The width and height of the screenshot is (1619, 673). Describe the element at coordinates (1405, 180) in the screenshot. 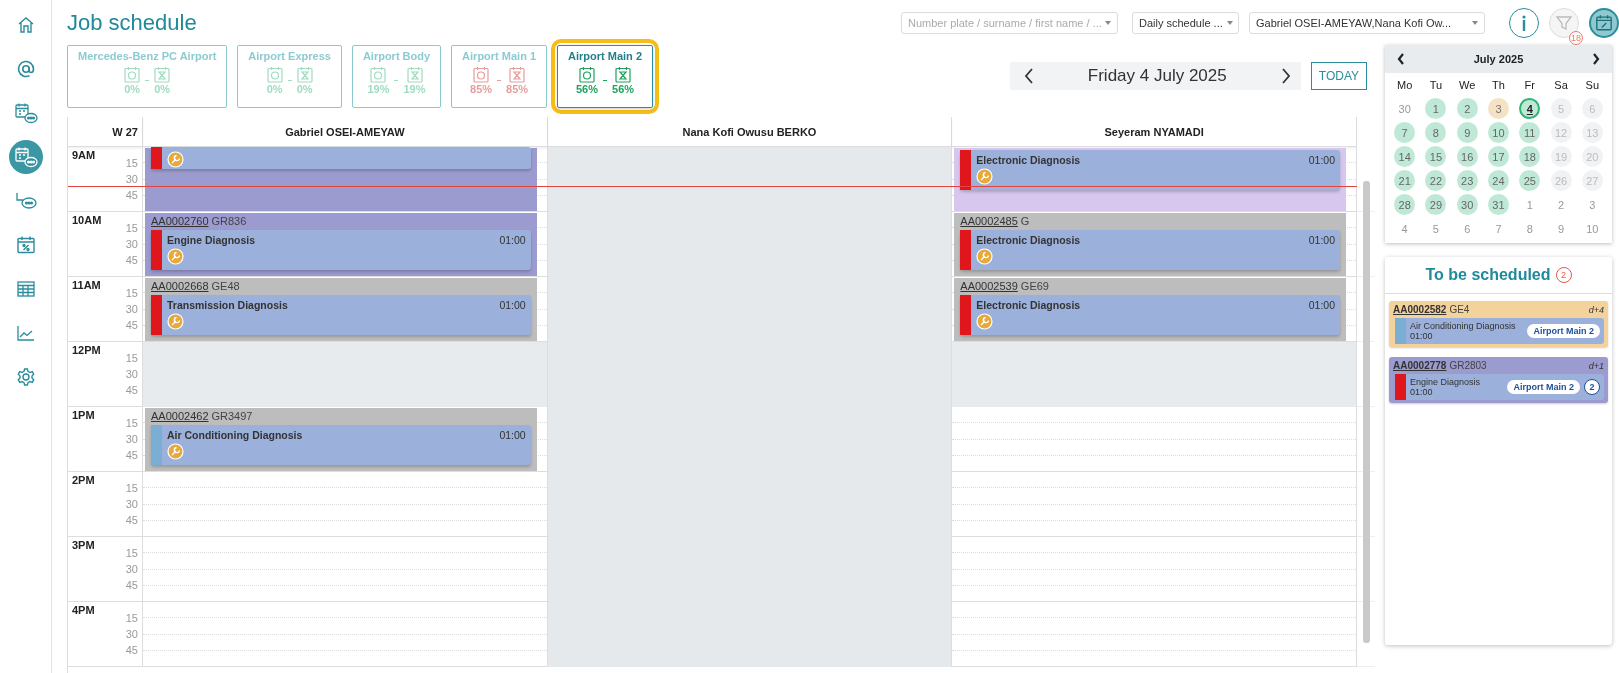

I see `calendar-day: 21` at that location.